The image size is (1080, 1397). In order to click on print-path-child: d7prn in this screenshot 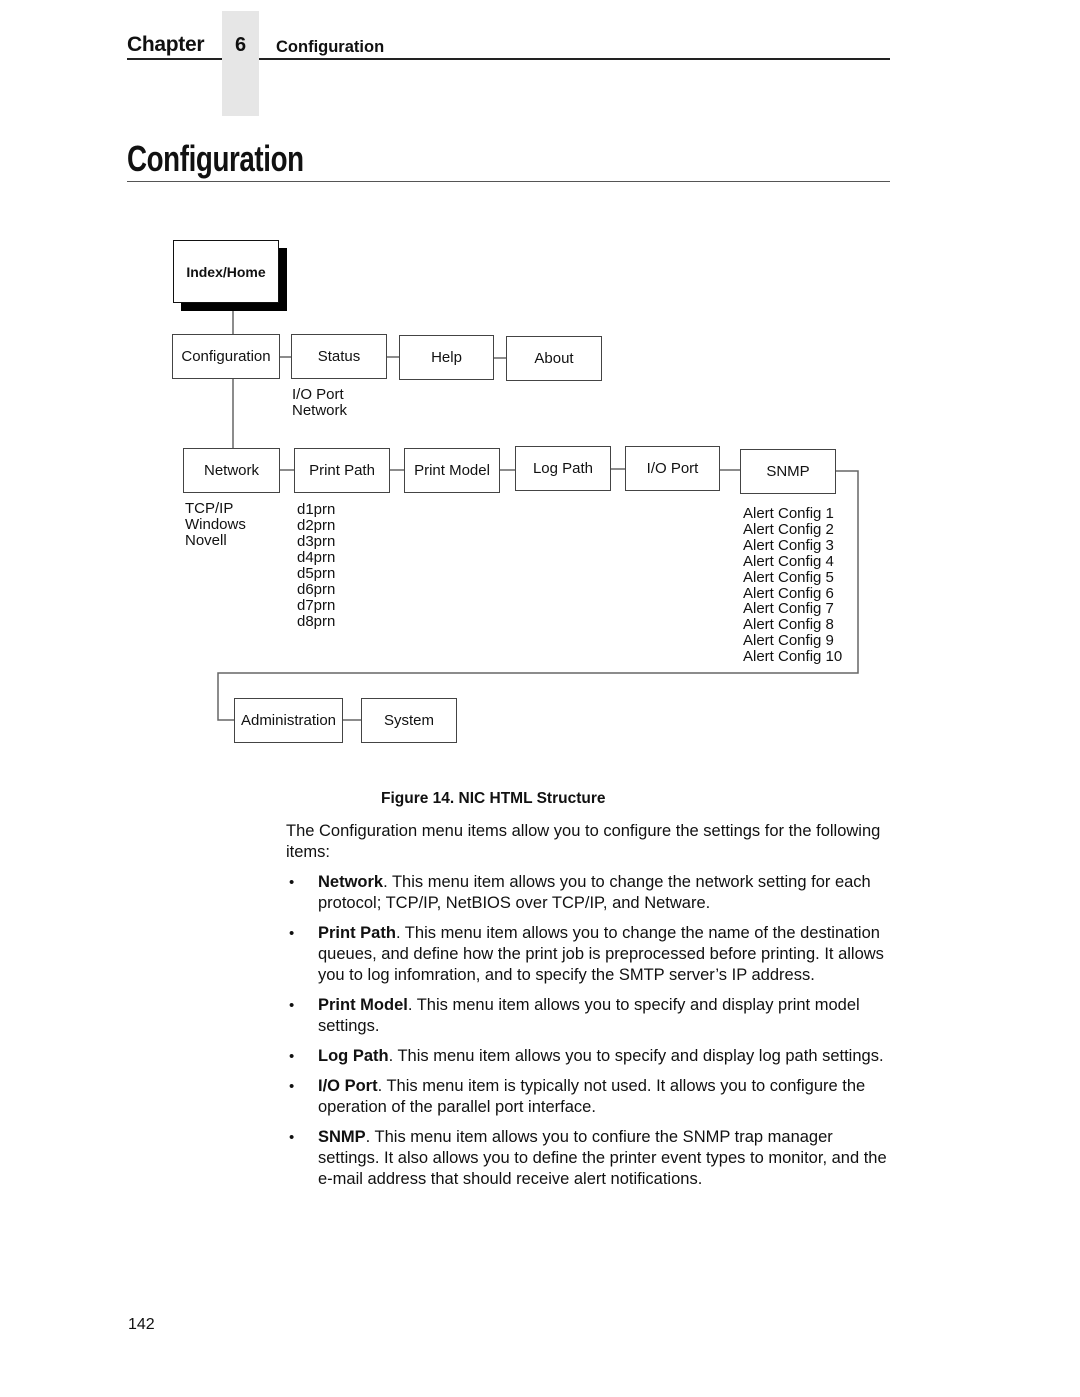, I will do `click(316, 605)`.